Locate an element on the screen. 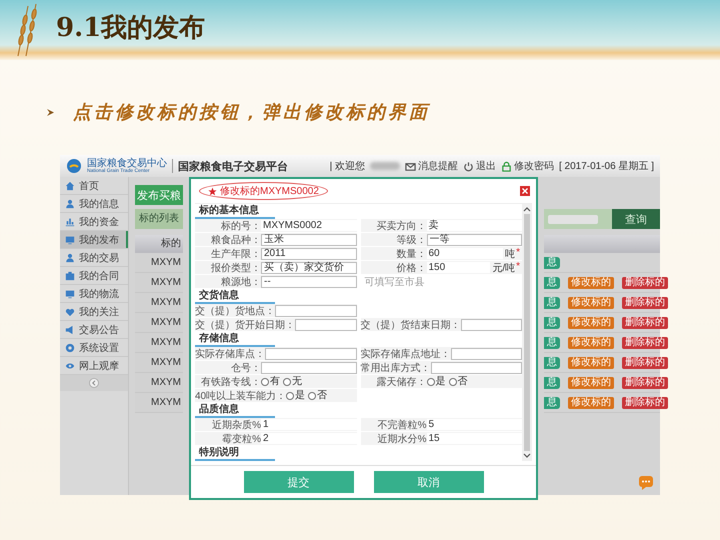  box-icon is located at coordinates (70, 275).